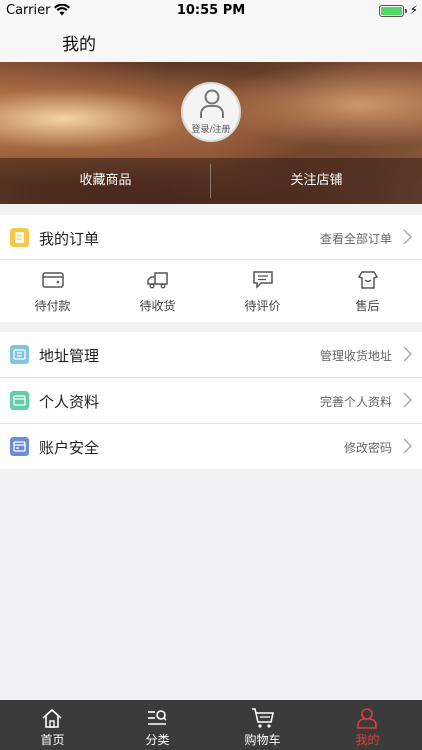 The width and height of the screenshot is (422, 750). Describe the element at coordinates (262, 740) in the screenshot. I see `tab-cart-label: 购物车` at that location.